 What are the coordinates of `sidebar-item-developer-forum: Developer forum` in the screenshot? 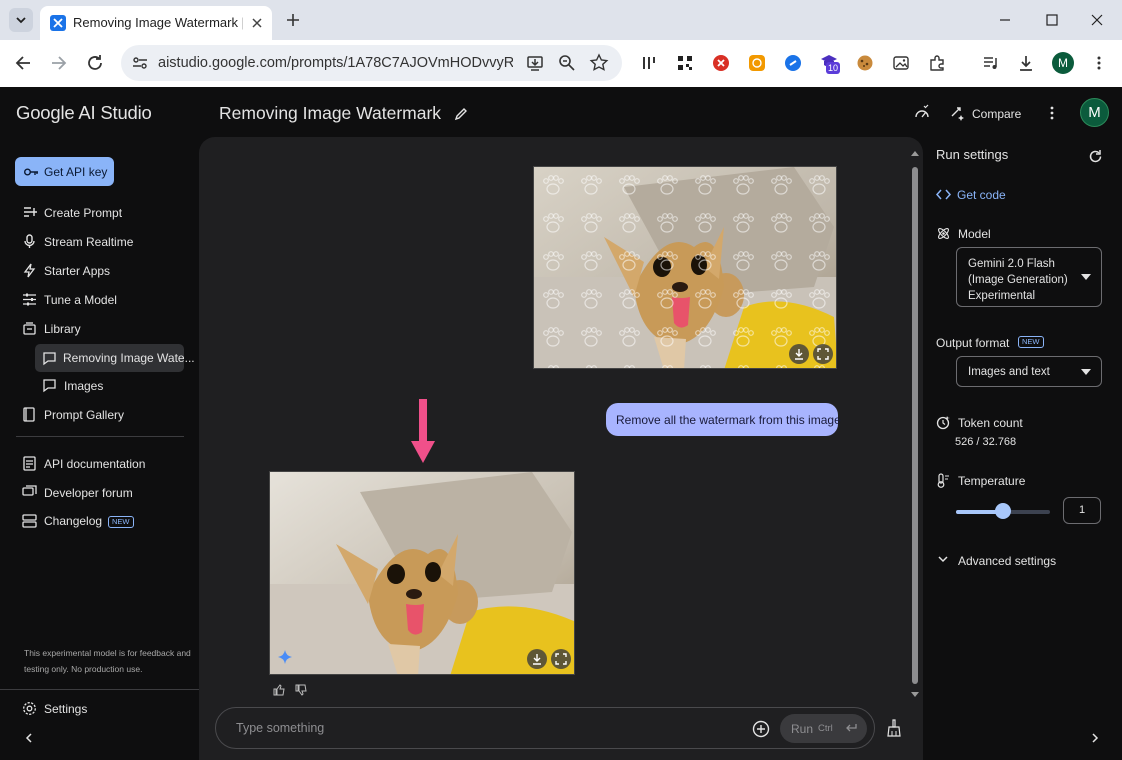 It's located at (107, 493).